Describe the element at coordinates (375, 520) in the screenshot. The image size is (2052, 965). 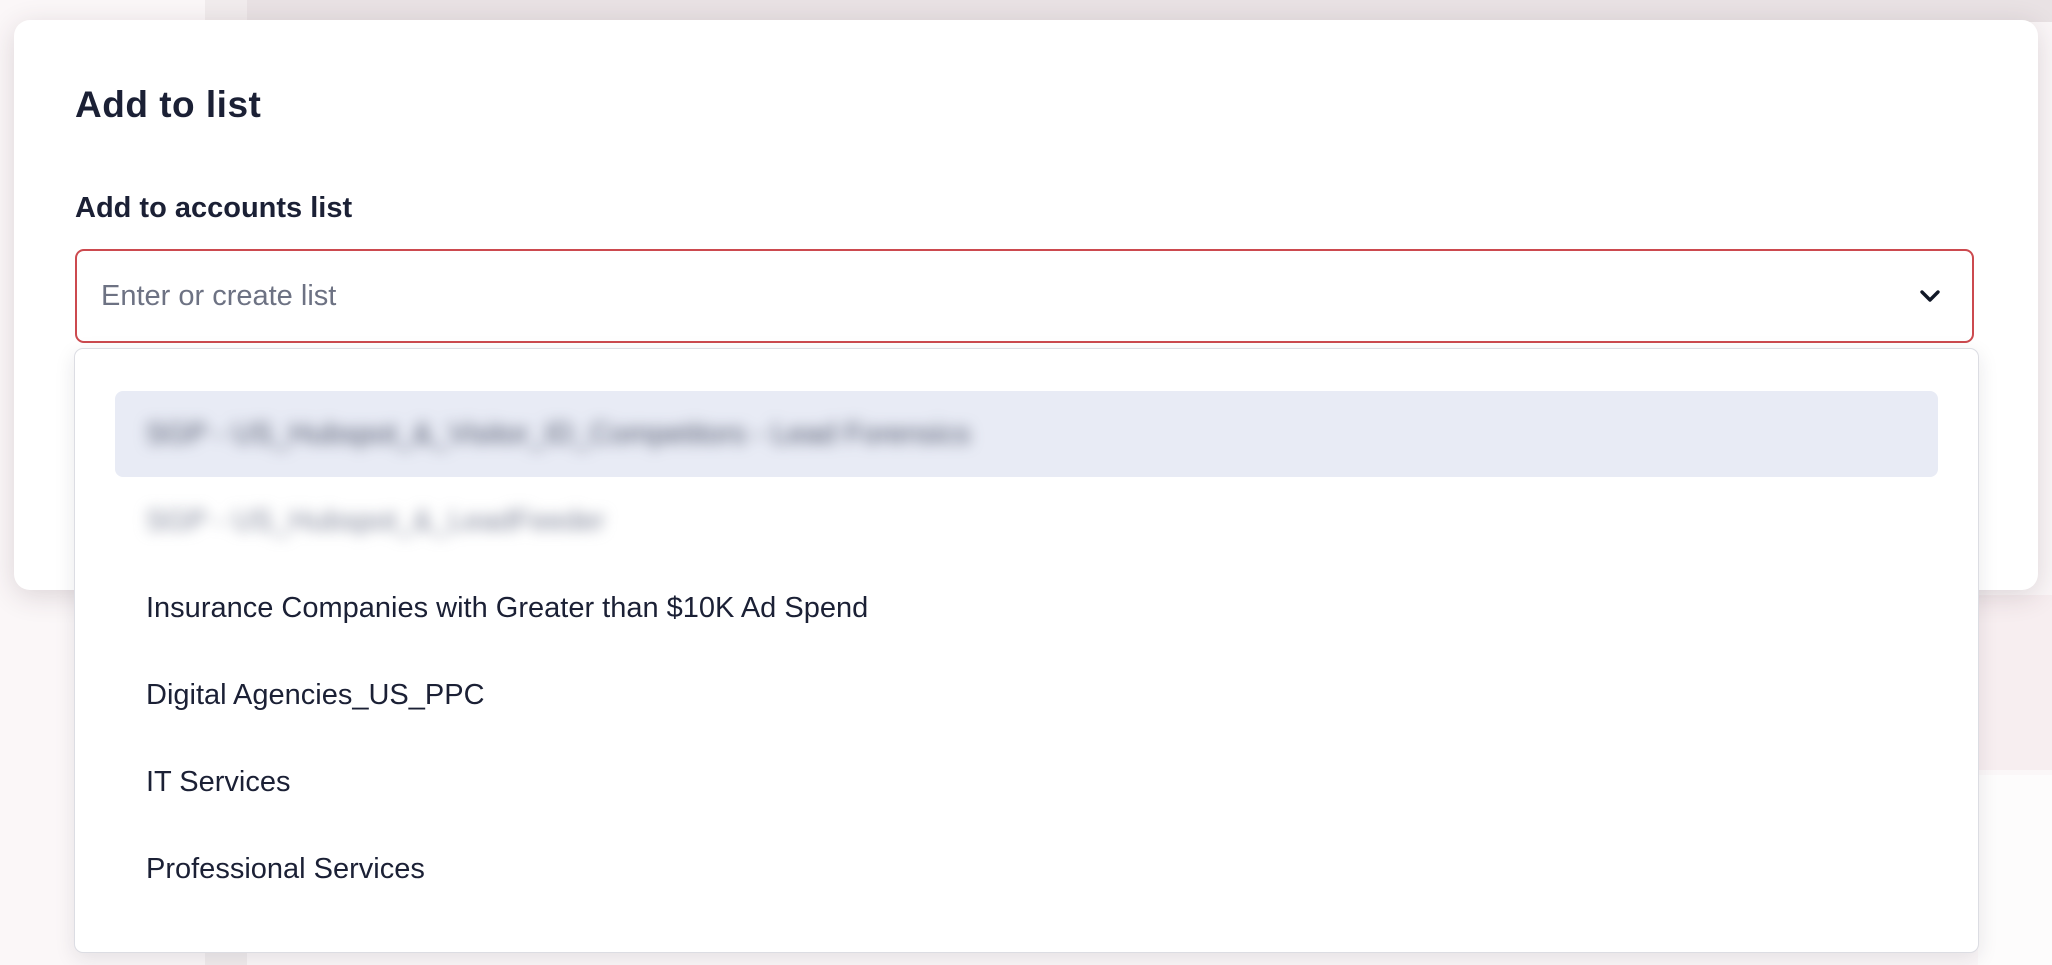
I see `option-label: SGP - US_Hubspot_&_LeadFeeder` at that location.